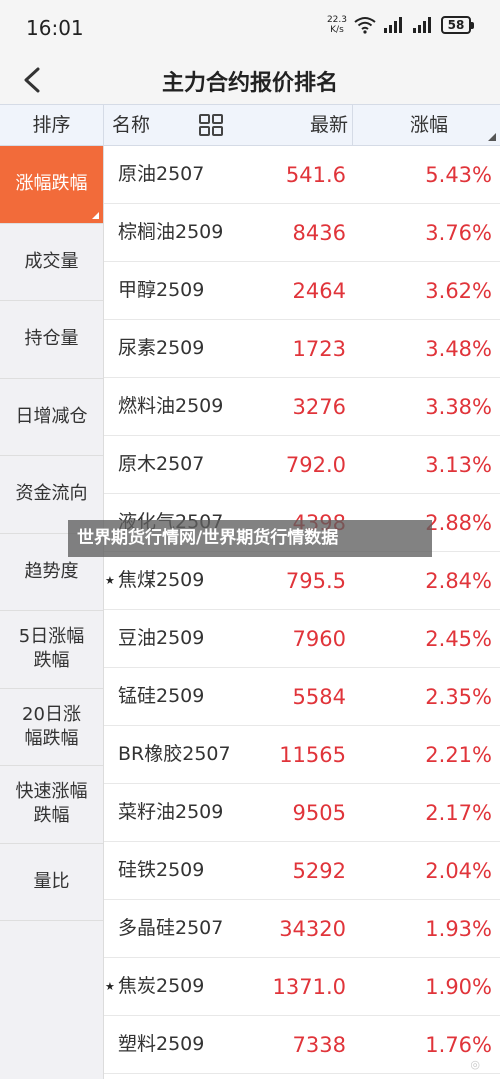 The image size is (500, 1079). What do you see at coordinates (475, 1064) in the screenshot?
I see `weibo-icon: ◎` at bounding box center [475, 1064].